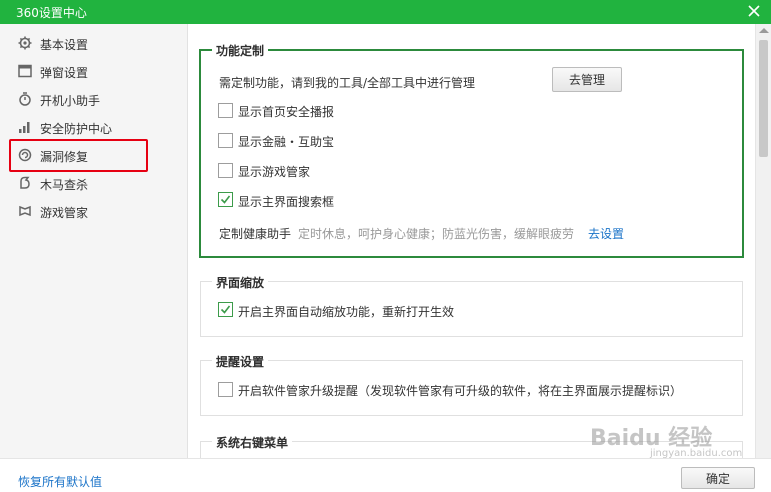  Describe the element at coordinates (25, 71) in the screenshot. I see `window-icon` at that location.